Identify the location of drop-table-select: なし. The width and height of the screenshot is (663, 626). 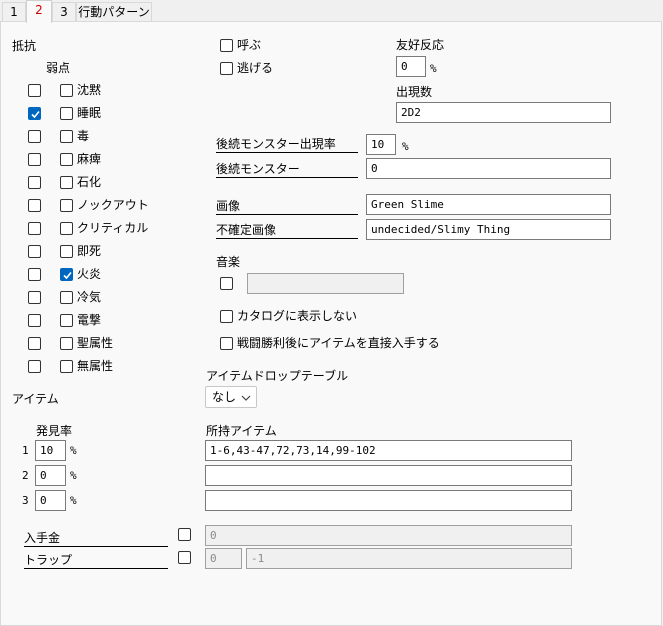
(231, 397).